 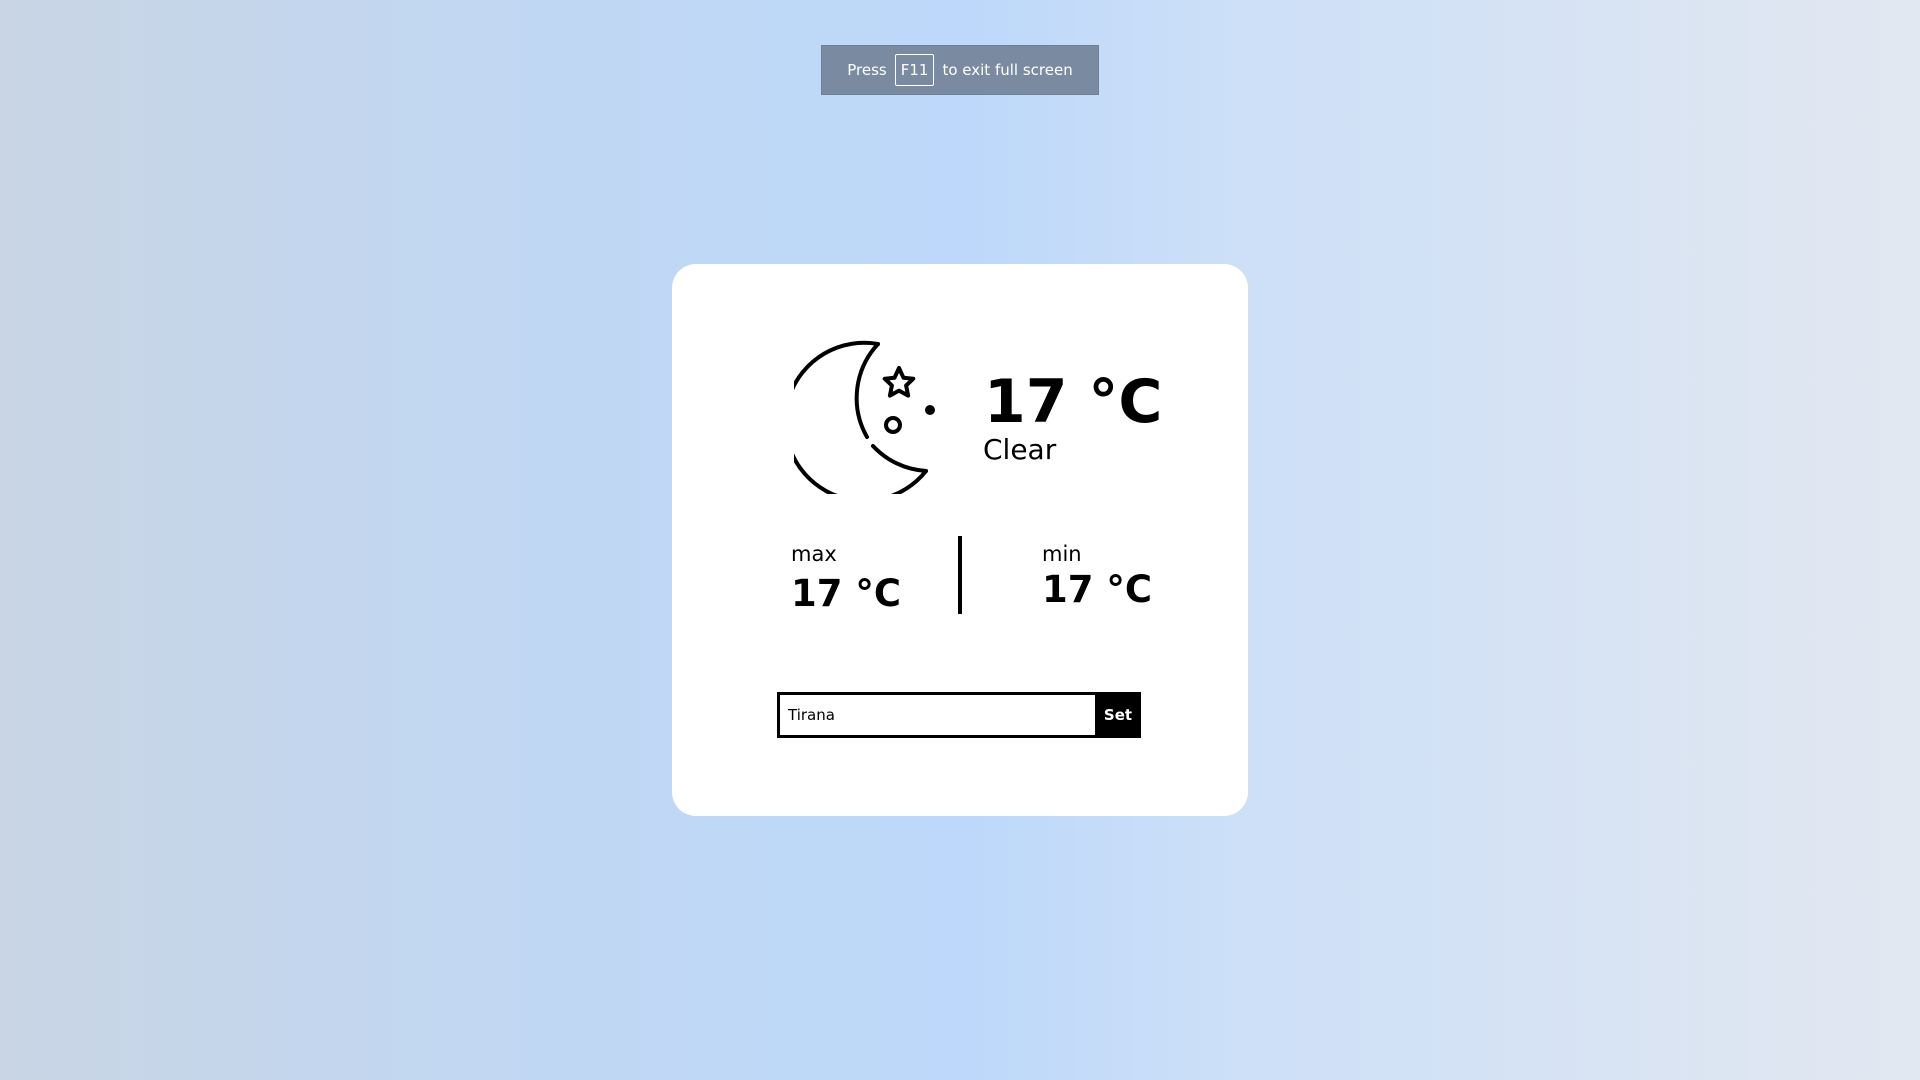 I want to click on moon-stars-icon, so click(x=864, y=417).